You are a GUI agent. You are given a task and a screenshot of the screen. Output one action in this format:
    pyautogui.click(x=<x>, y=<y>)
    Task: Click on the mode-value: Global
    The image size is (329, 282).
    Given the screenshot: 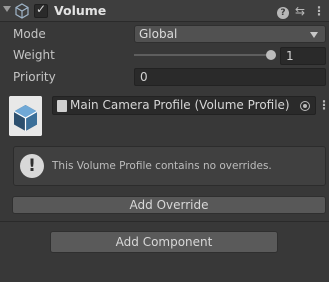 What is the action you would take?
    pyautogui.click(x=158, y=34)
    